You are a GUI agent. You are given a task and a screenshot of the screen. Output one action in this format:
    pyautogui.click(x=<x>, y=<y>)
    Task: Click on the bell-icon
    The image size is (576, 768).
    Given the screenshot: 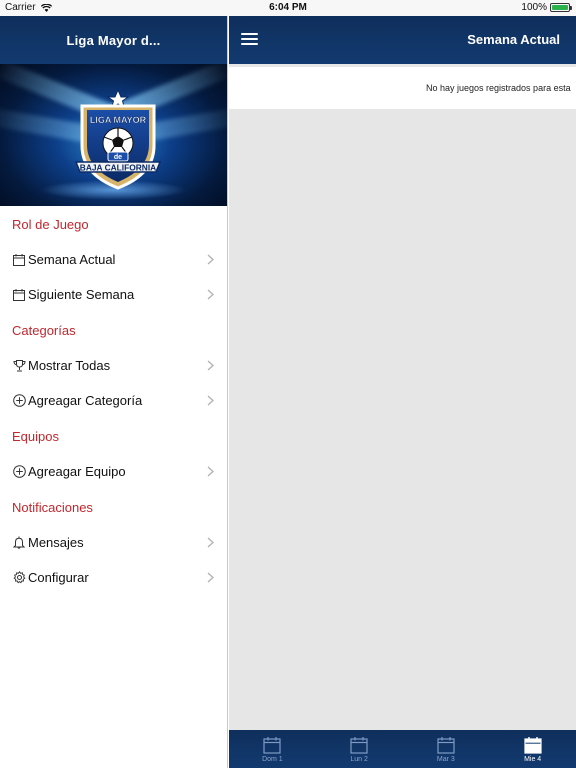 What is the action you would take?
    pyautogui.click(x=19, y=543)
    